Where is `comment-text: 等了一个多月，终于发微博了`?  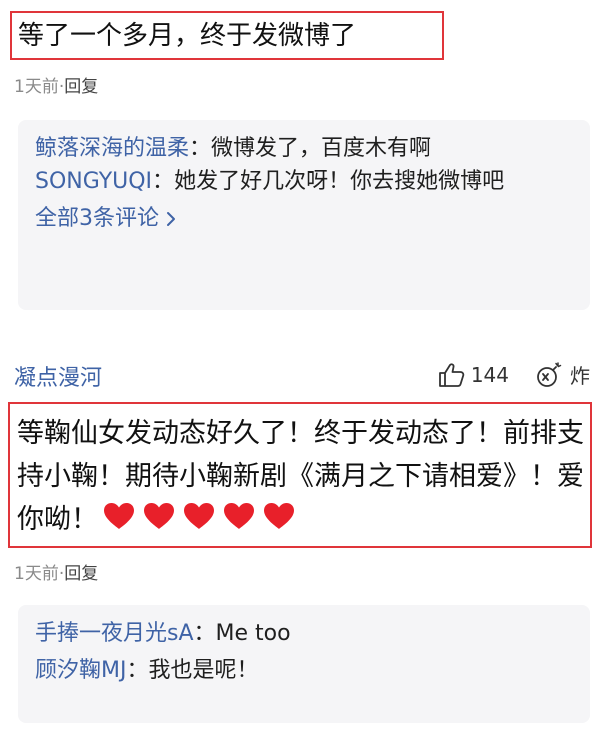
comment-text: 等了一个多月，终于发微博了 is located at coordinates (187, 36).